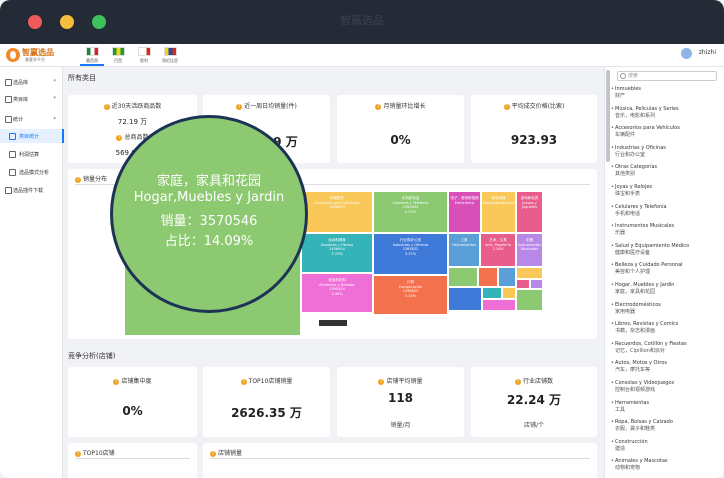 The width and height of the screenshot is (724, 478). What do you see at coordinates (410, 254) in the screenshot?
I see `treemap-cell: 行业和办公室 Industrias y Oficinas 1365832 5.37%` at bounding box center [410, 254].